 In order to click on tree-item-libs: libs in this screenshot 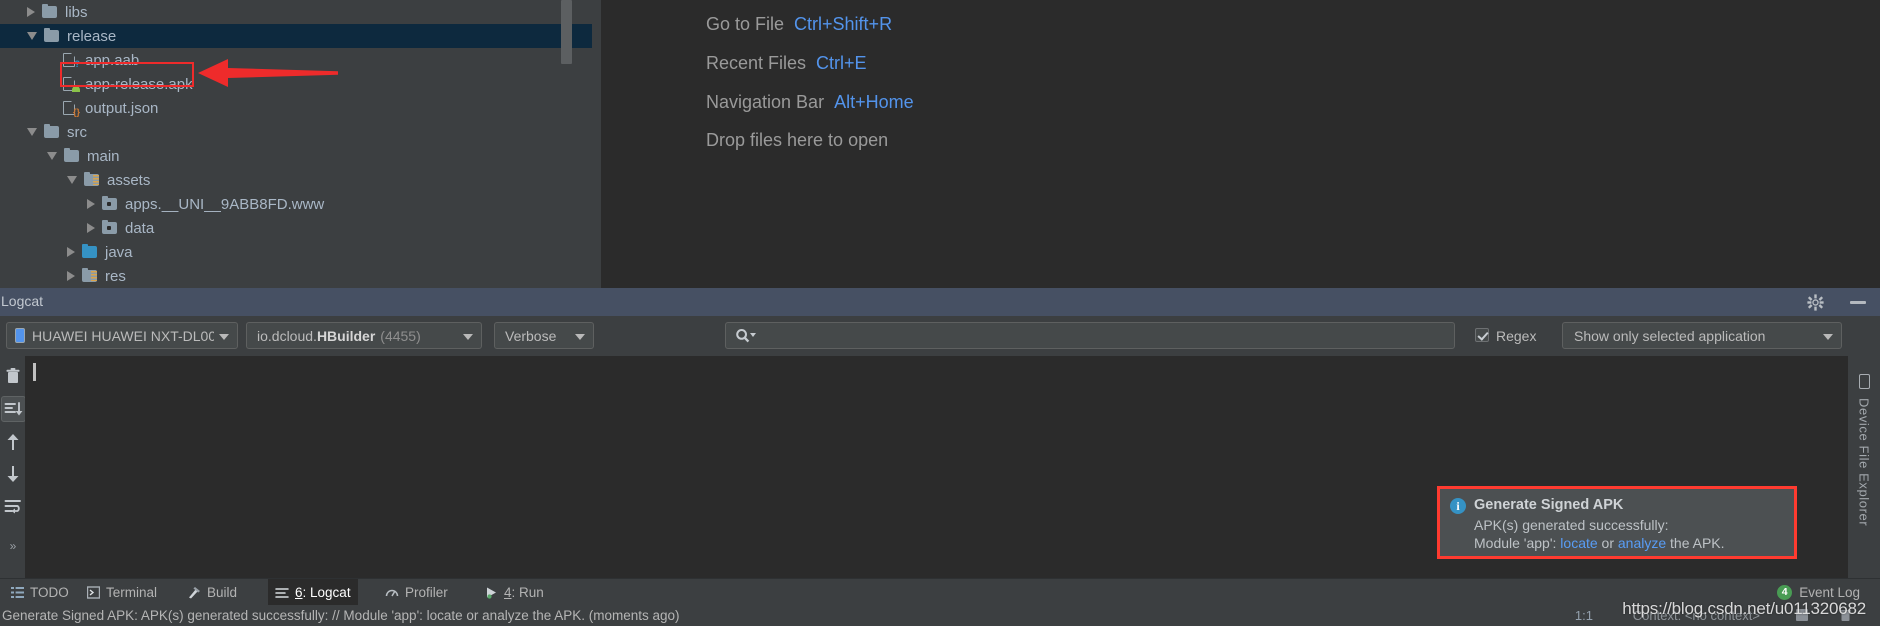, I will do `click(296, 12)`.